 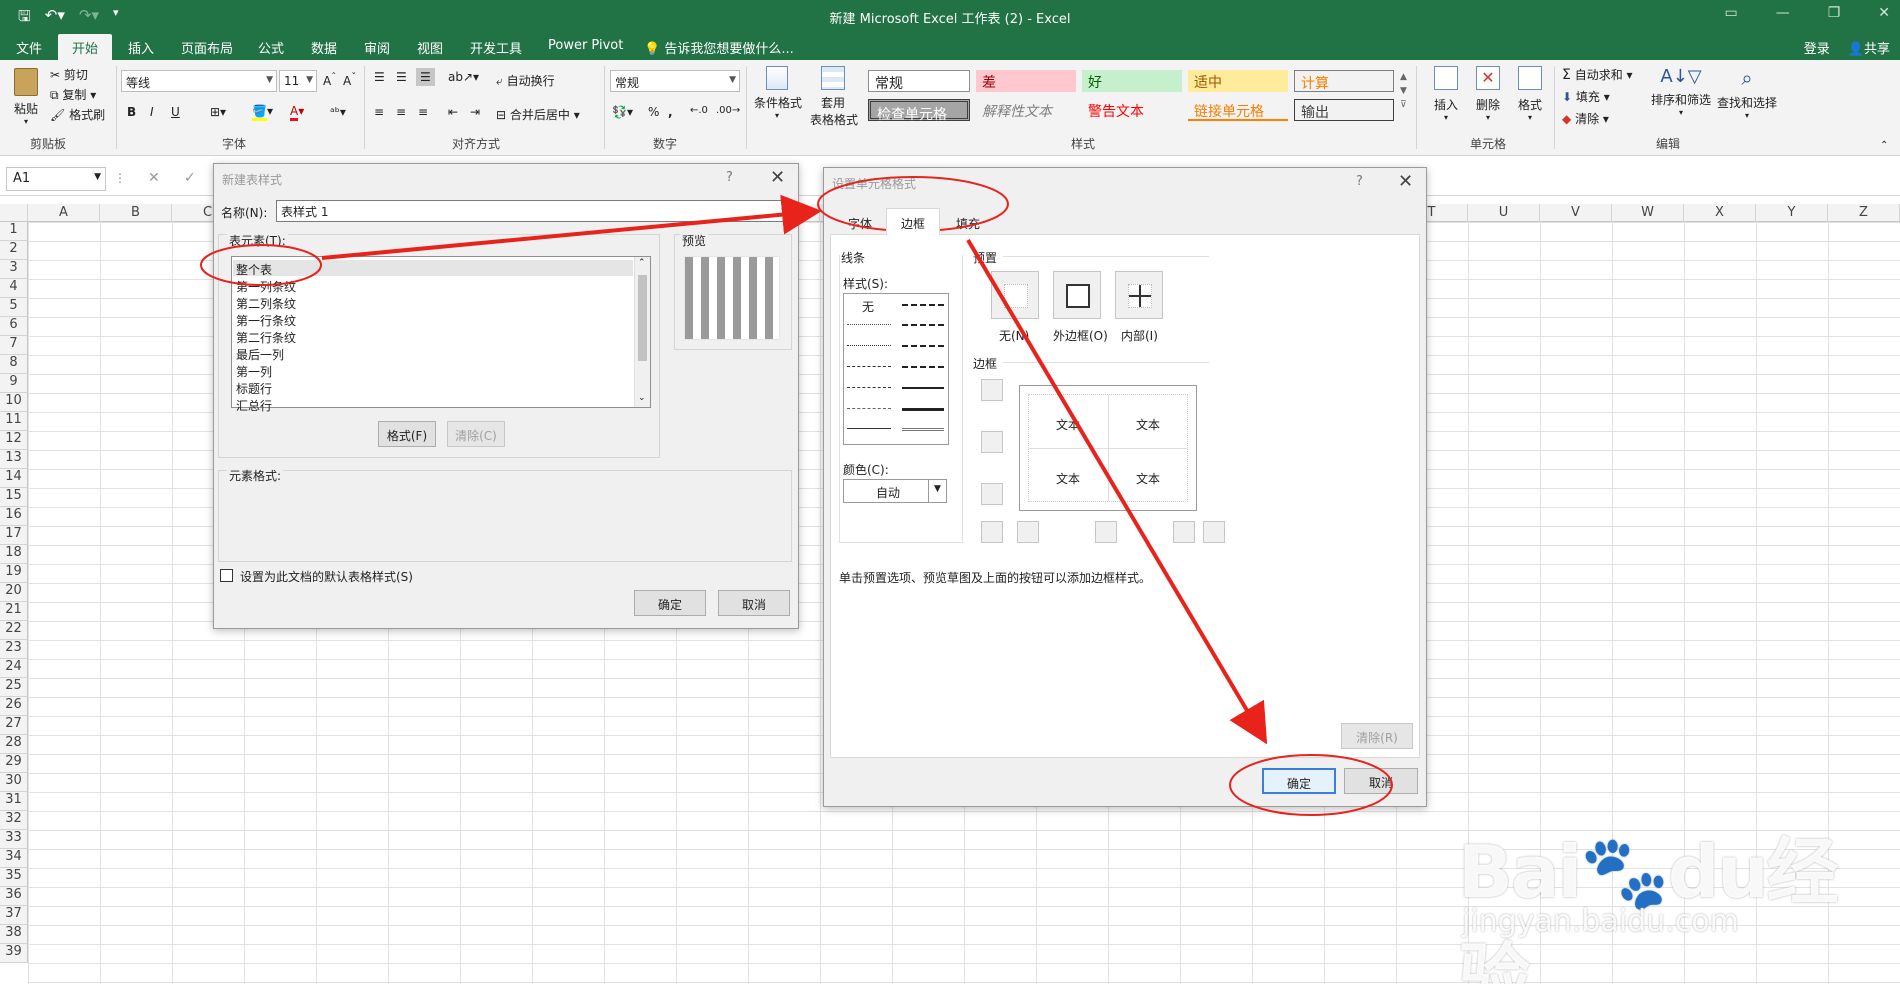 I want to click on row-header: 25, so click(x=14, y=687).